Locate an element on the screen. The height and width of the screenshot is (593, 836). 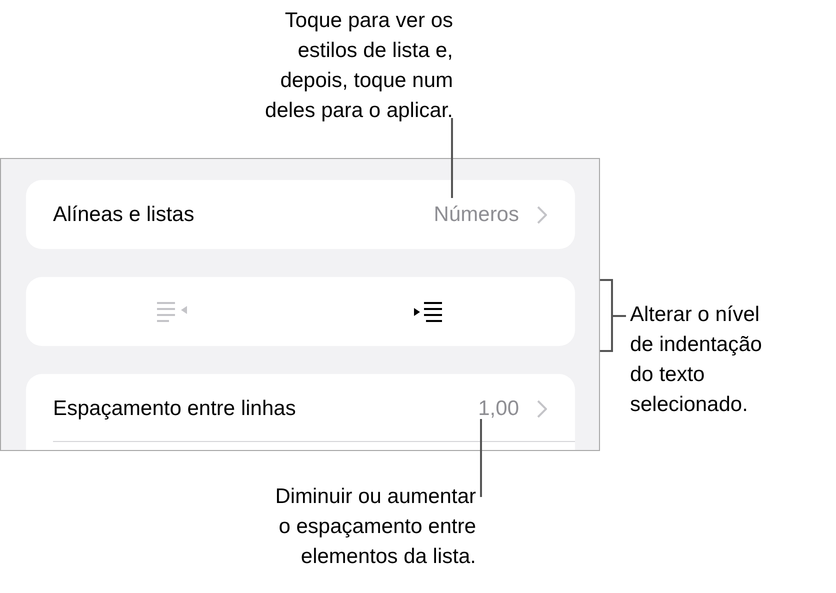
disclosure-row: Espaçamento entre linhas 1,00 is located at coordinates (300, 412).